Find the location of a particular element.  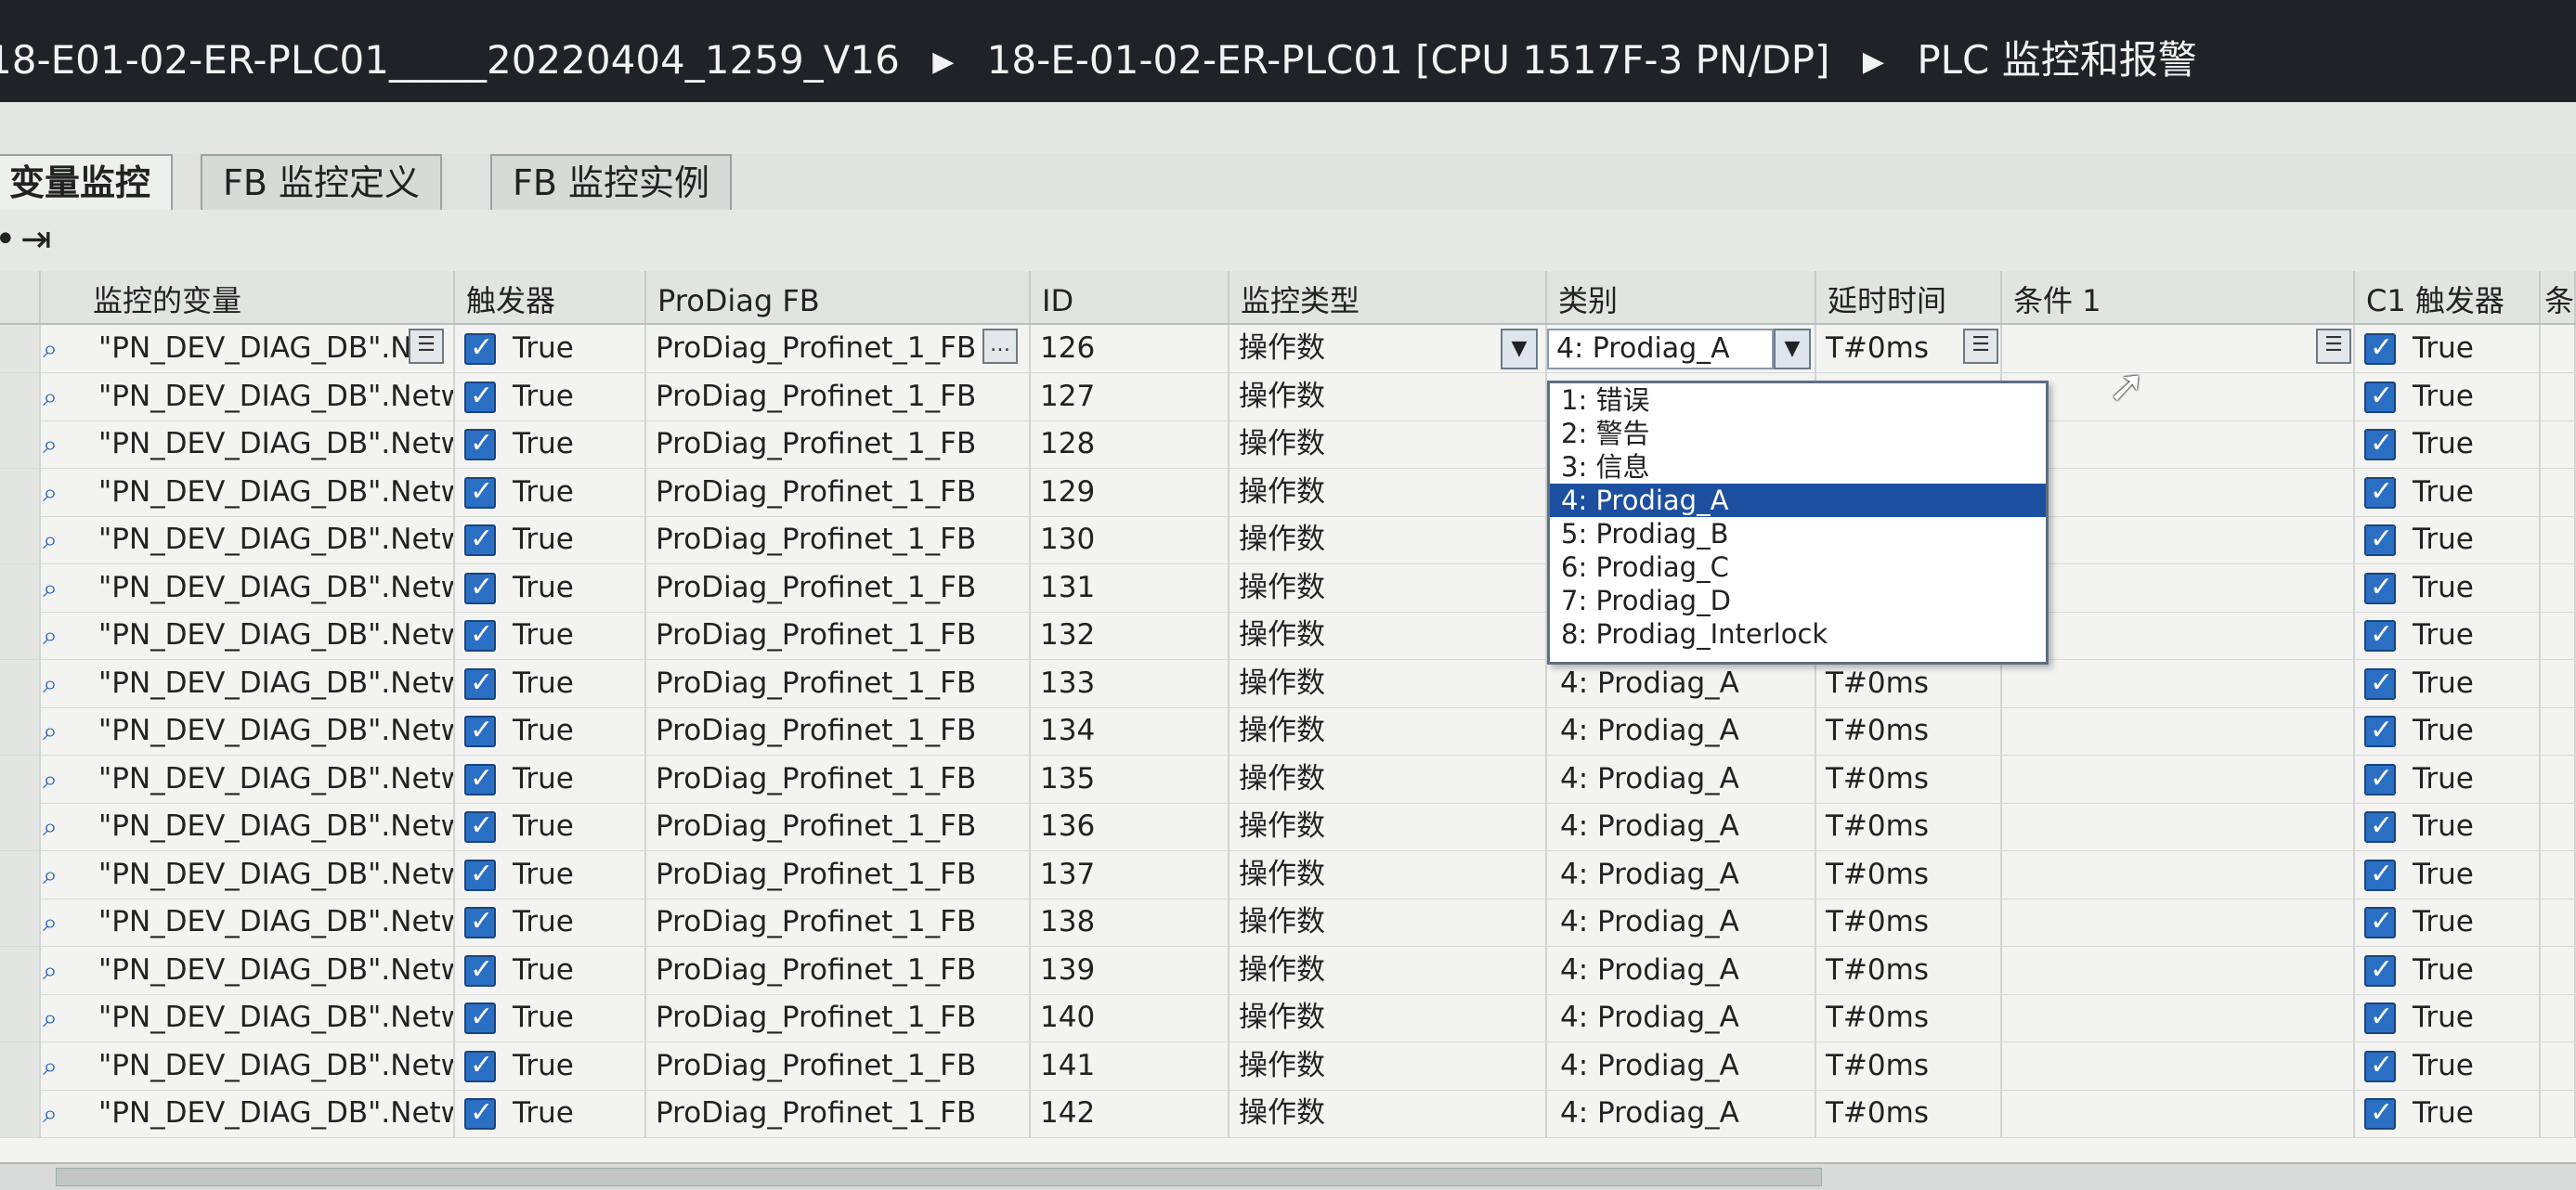

cell-id: 128 is located at coordinates (1130, 444).